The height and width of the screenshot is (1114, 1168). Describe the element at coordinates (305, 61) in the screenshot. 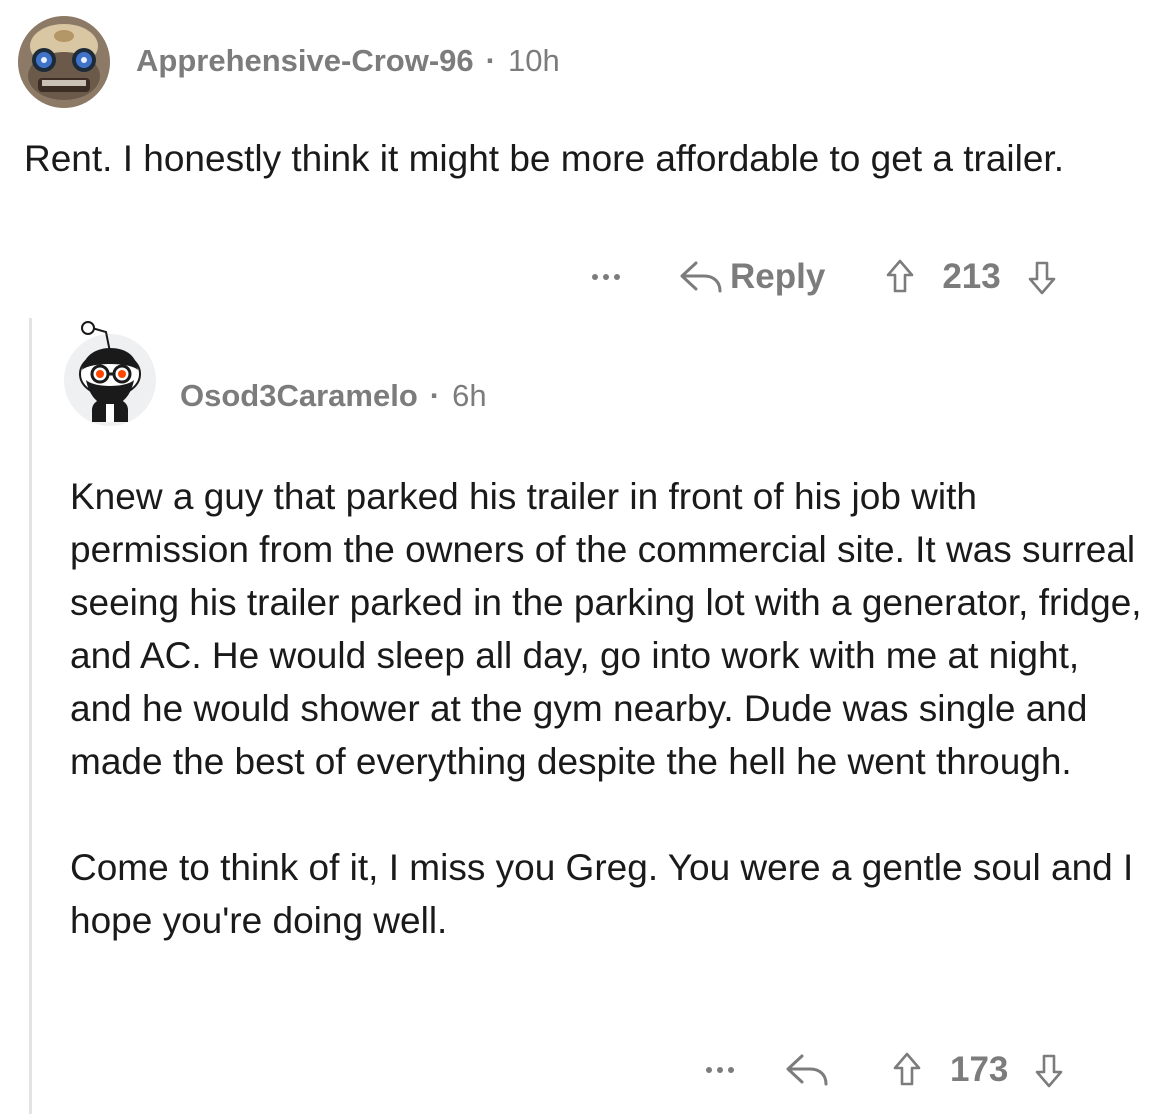

I see `username: Apprehensive-Crow-96` at that location.